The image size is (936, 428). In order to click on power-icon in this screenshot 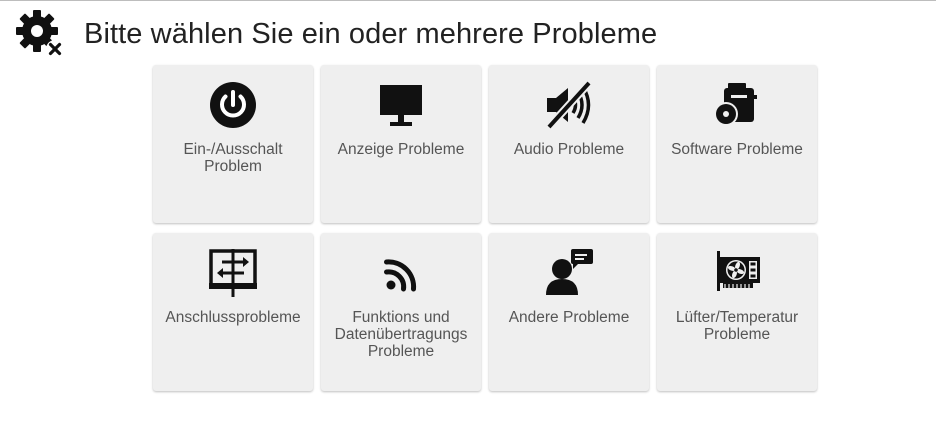, I will do `click(233, 105)`.